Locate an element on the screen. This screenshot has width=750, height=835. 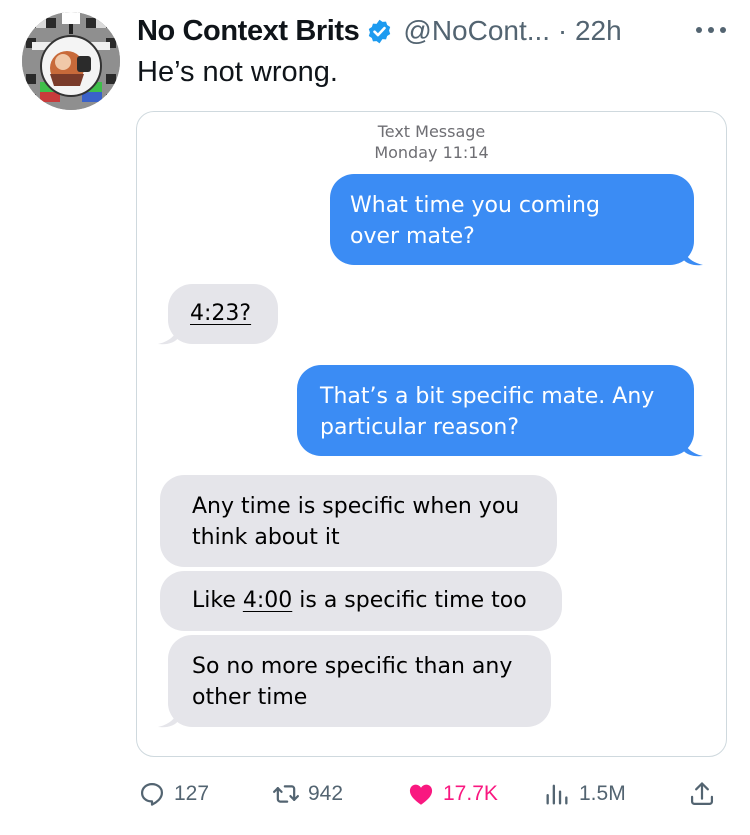
heart-icon is located at coordinates (421, 794).